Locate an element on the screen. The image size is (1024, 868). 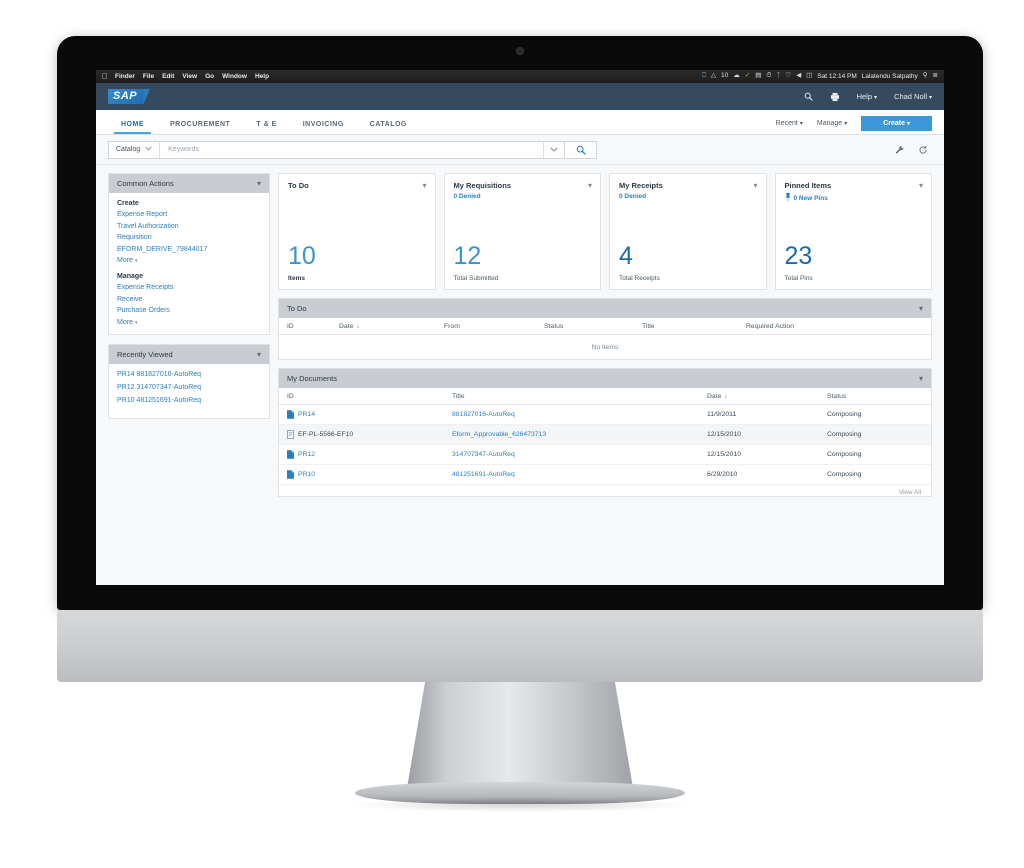
tab-te: T & E is located at coordinates (266, 127).